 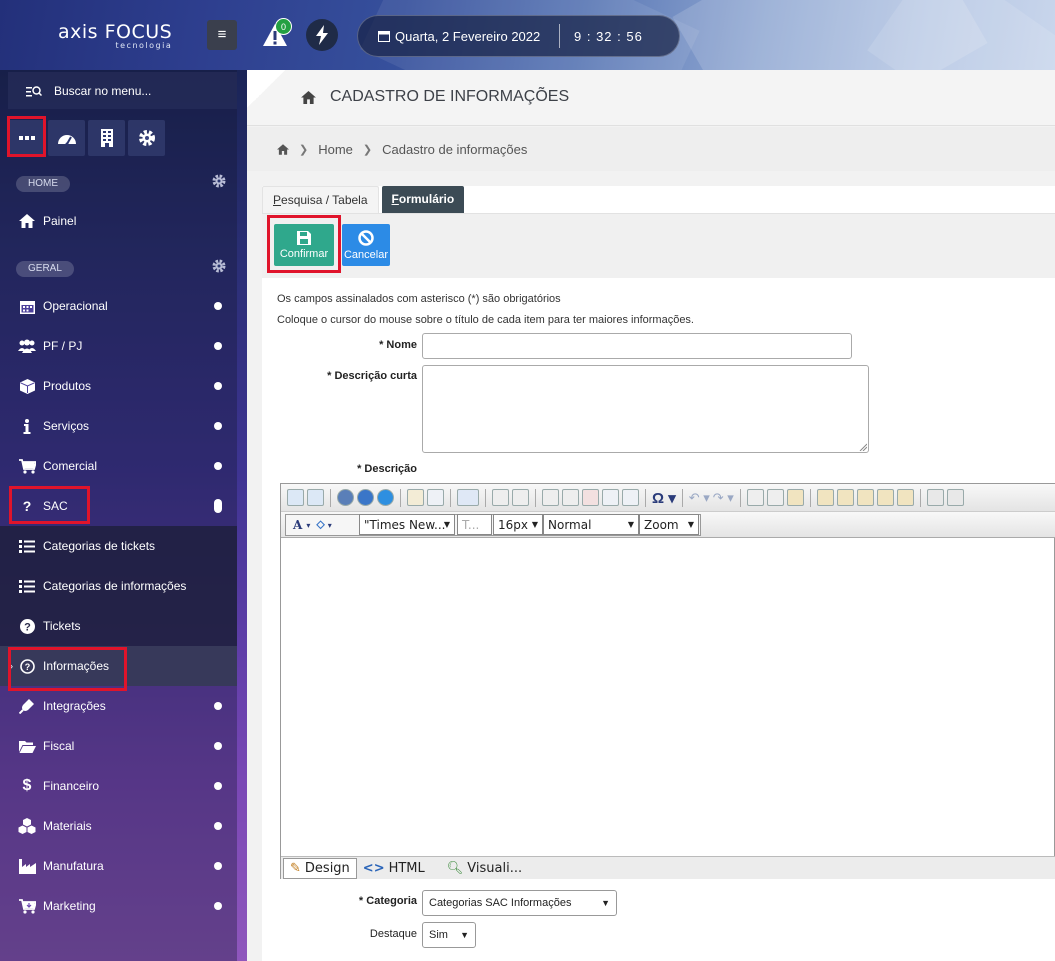 What do you see at coordinates (435, 497) in the screenshot?
I see `text-format-icon` at bounding box center [435, 497].